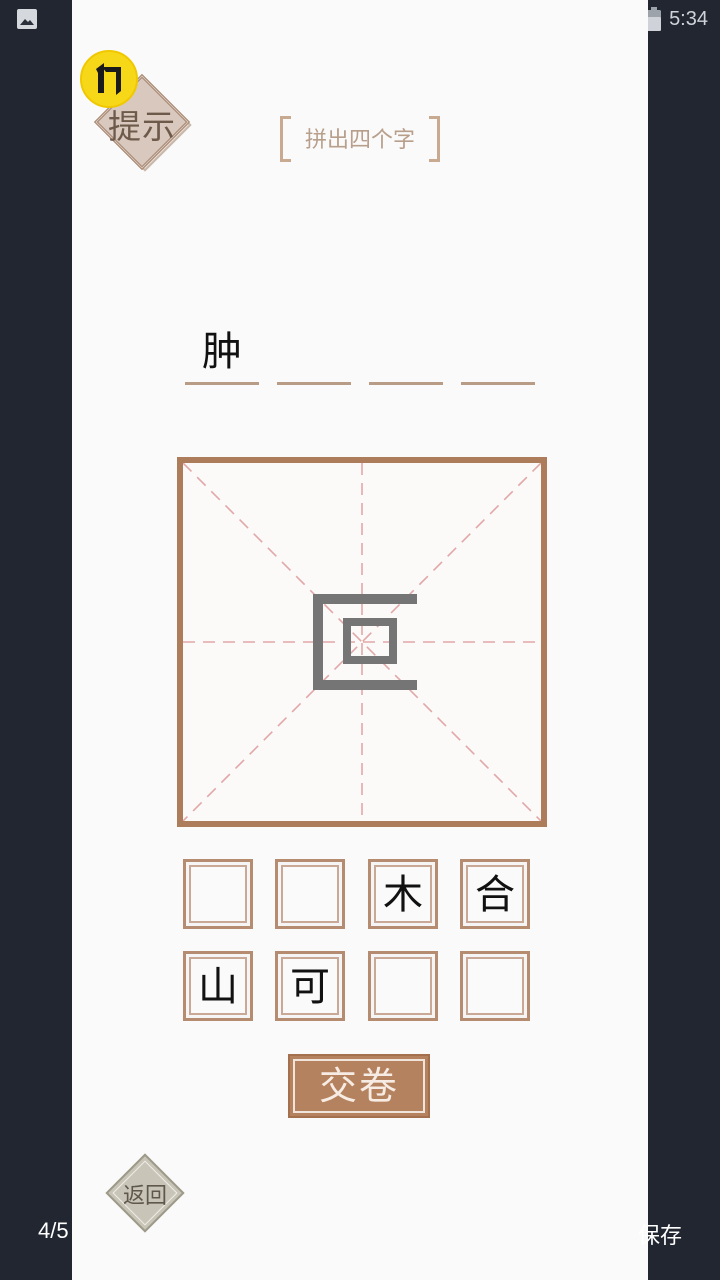 This screenshot has height=1280, width=720. I want to click on answer-slot: 肿, so click(222, 355).